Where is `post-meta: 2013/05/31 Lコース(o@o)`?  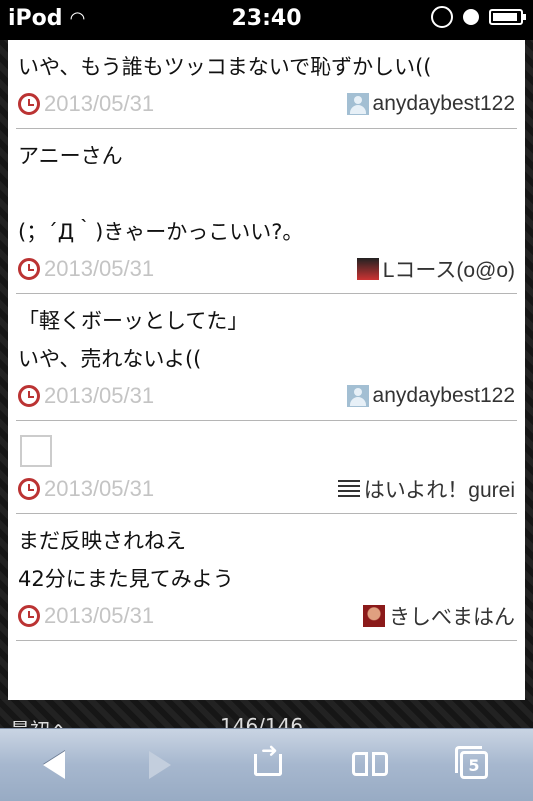 post-meta: 2013/05/31 Lコース(o@o) is located at coordinates (266, 269).